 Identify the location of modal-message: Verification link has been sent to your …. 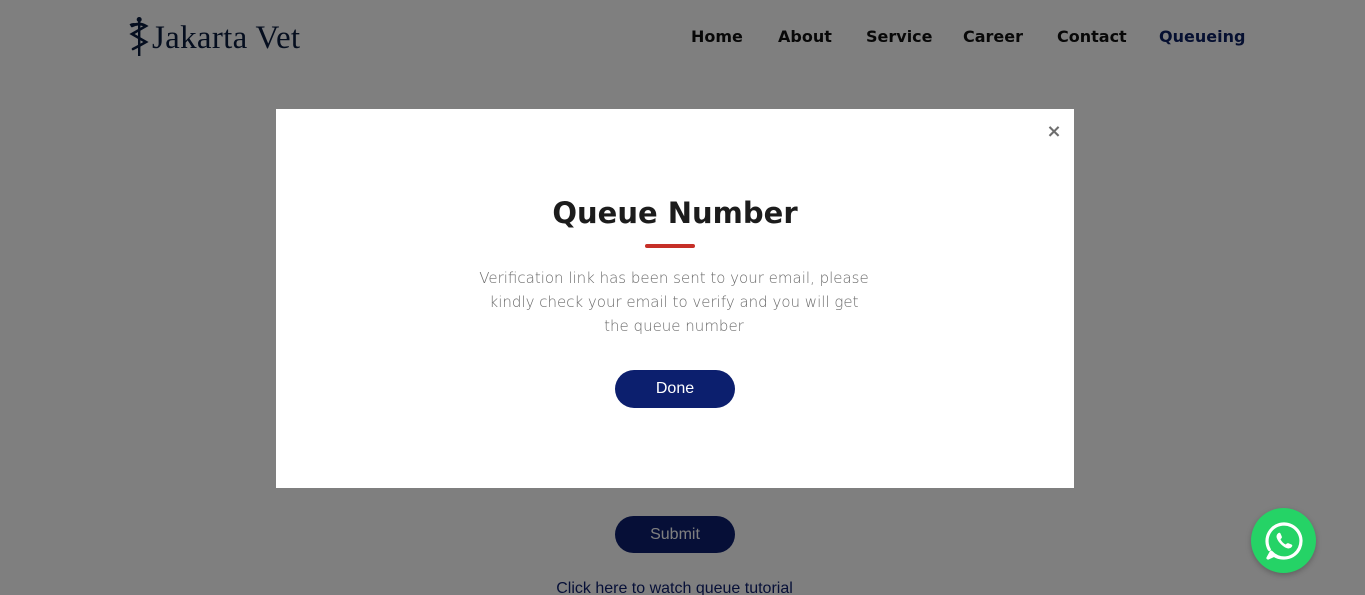
(674, 302).